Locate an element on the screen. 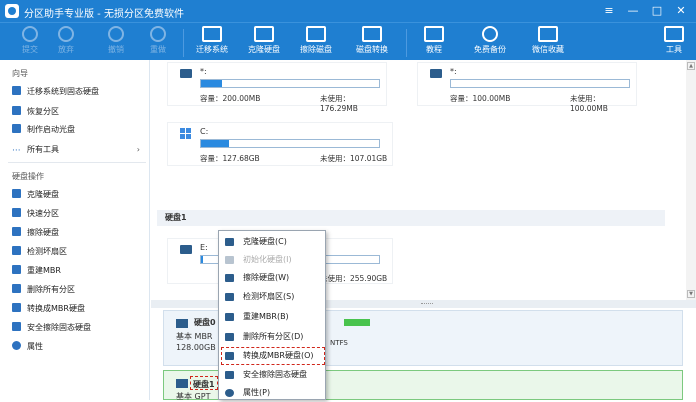 The width and height of the screenshot is (696, 402). capacity-label: 容量：127.68GB is located at coordinates (230, 158).